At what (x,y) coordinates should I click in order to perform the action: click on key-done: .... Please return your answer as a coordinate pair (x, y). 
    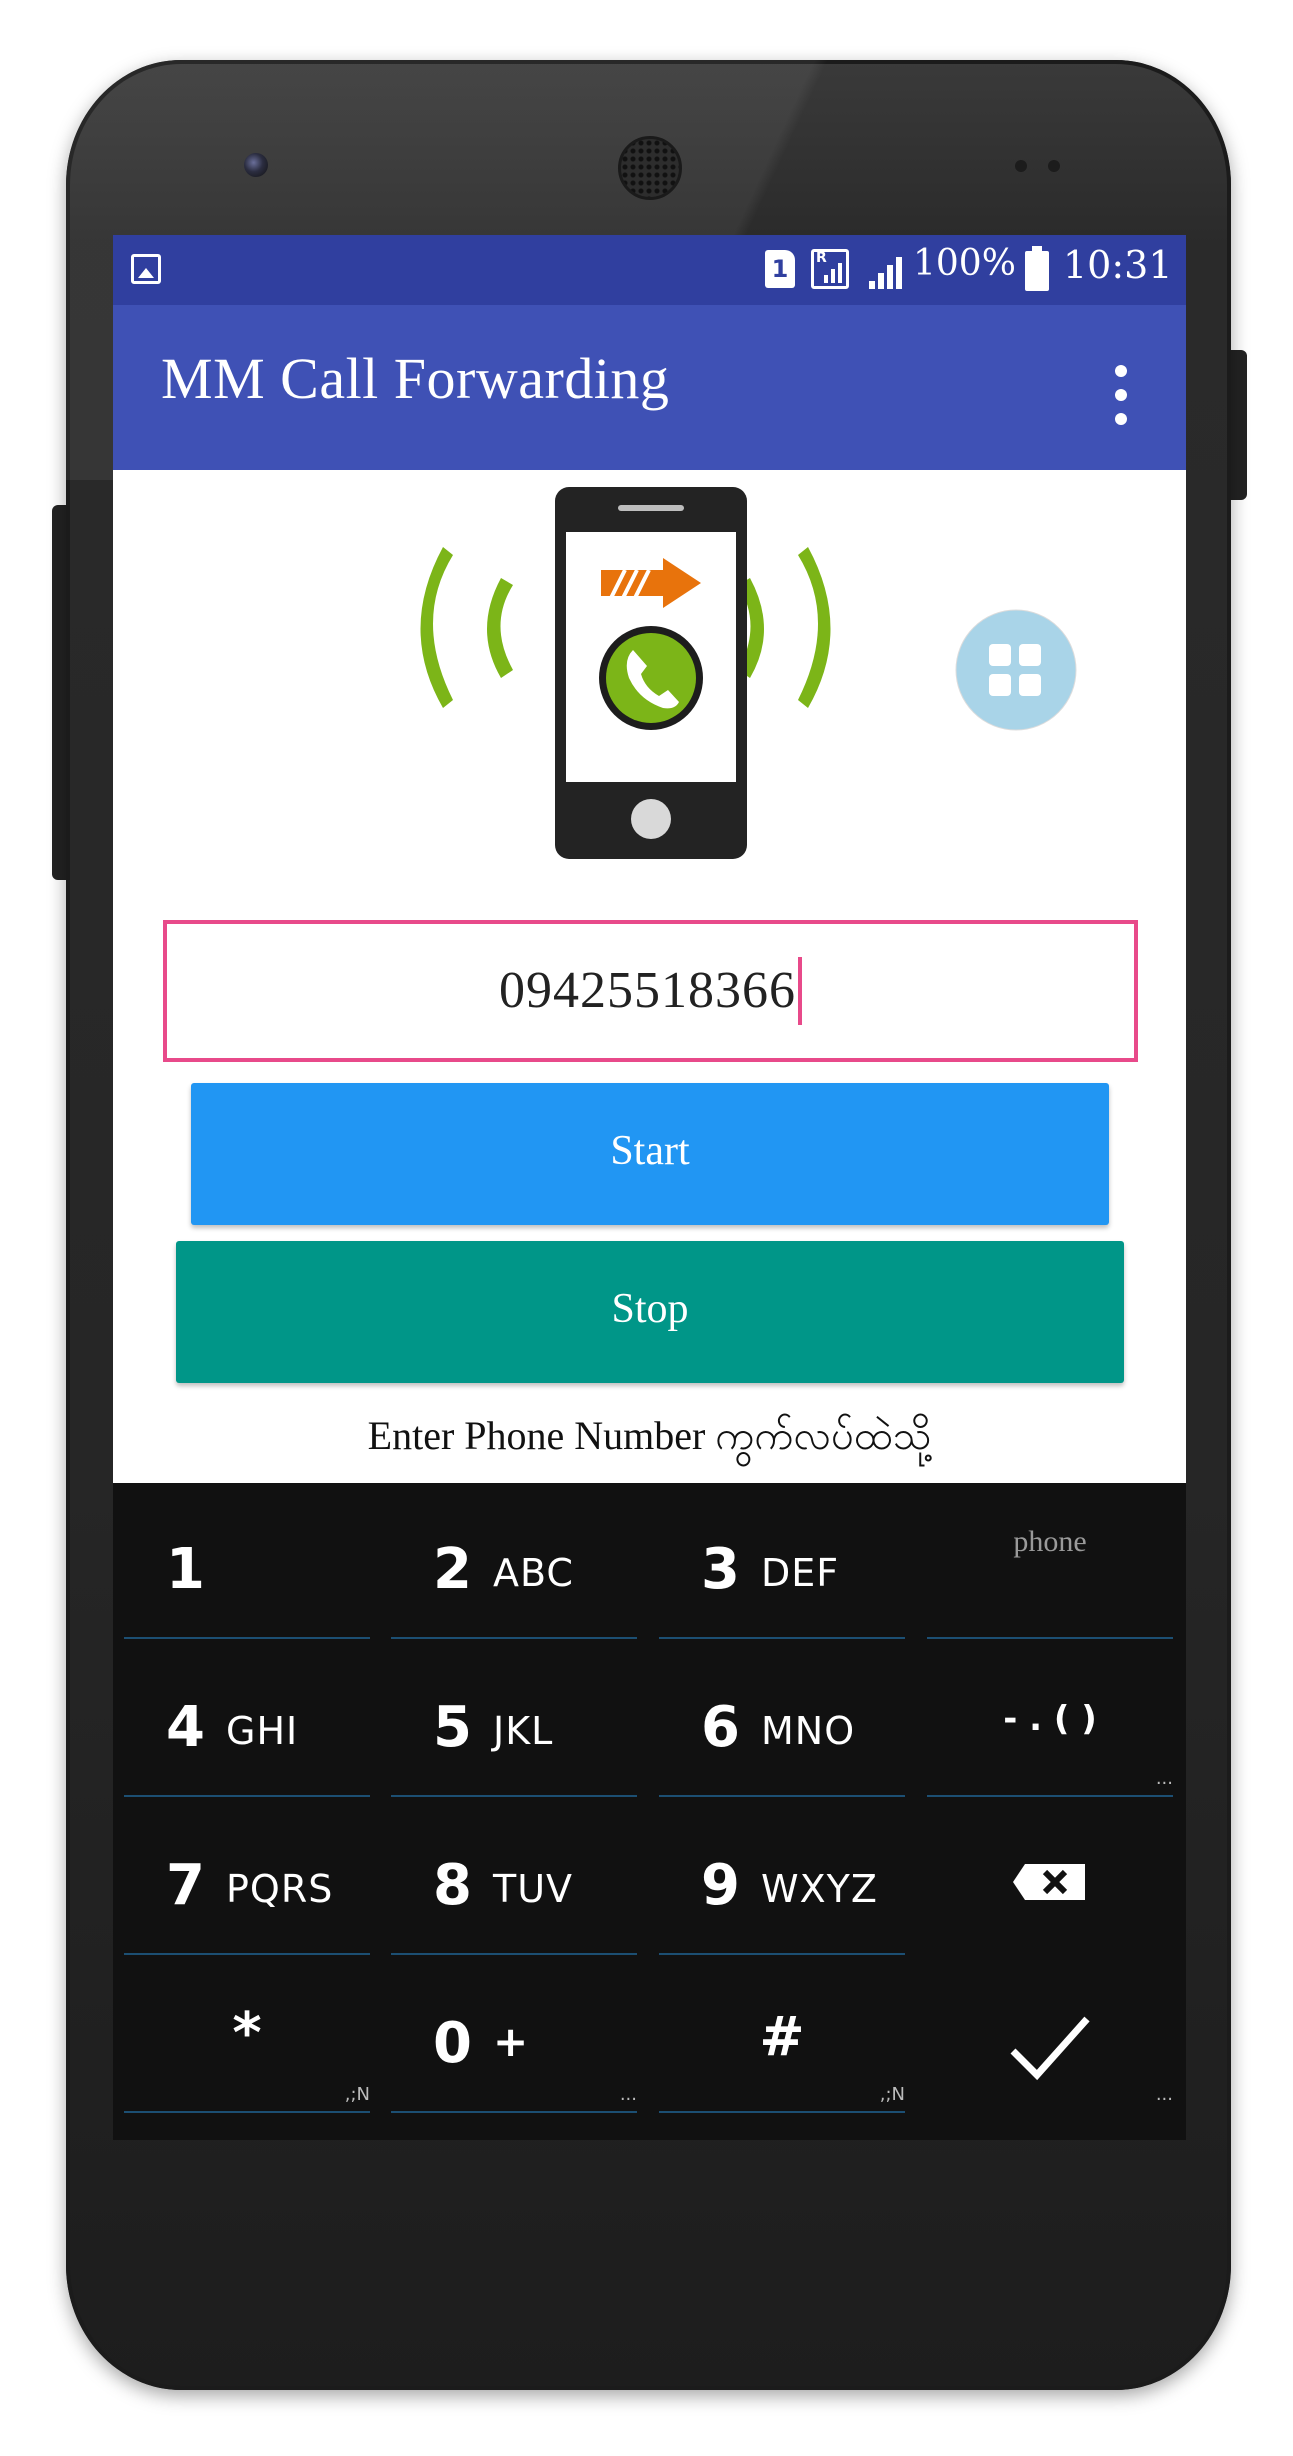
    Looking at the image, I should click on (1050, 2041).